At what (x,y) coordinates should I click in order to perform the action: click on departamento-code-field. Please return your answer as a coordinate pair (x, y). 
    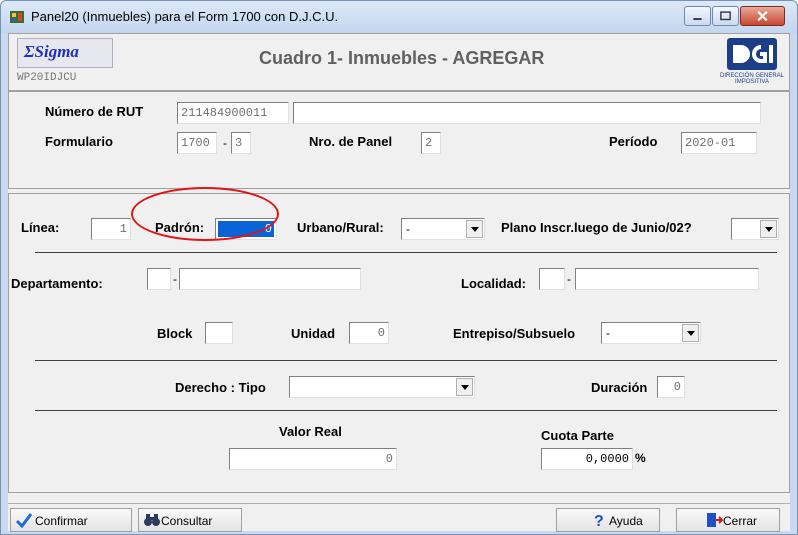
    Looking at the image, I should click on (159, 279).